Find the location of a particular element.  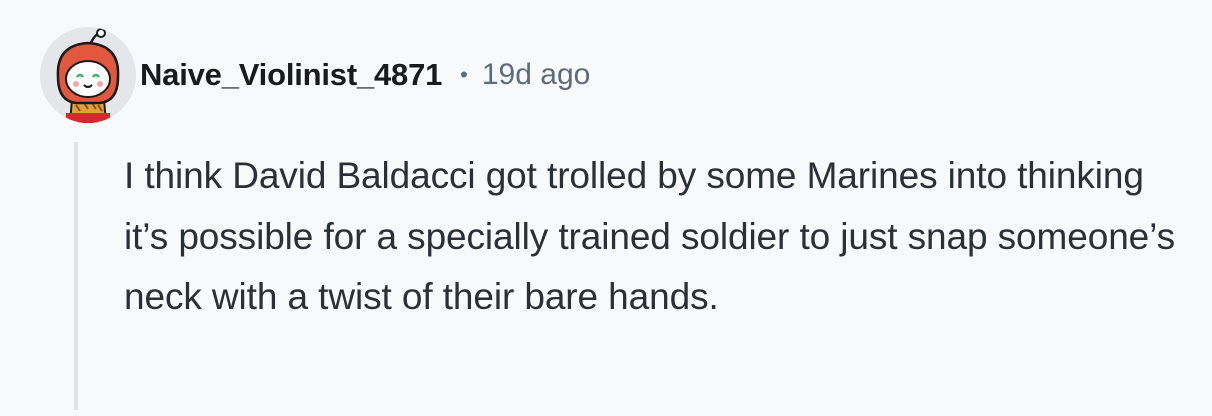

snoo-avatar-icon is located at coordinates (88, 75).